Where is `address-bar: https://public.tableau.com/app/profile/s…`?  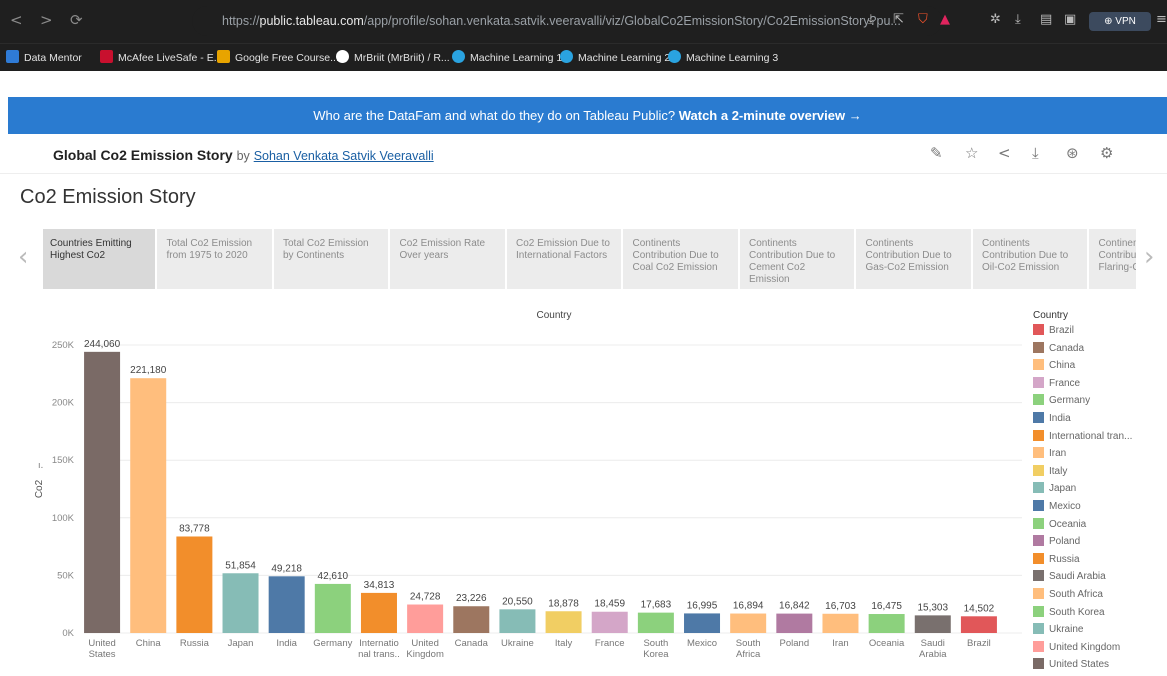 address-bar: https://public.tableau.com/app/profile/s… is located at coordinates (567, 21).